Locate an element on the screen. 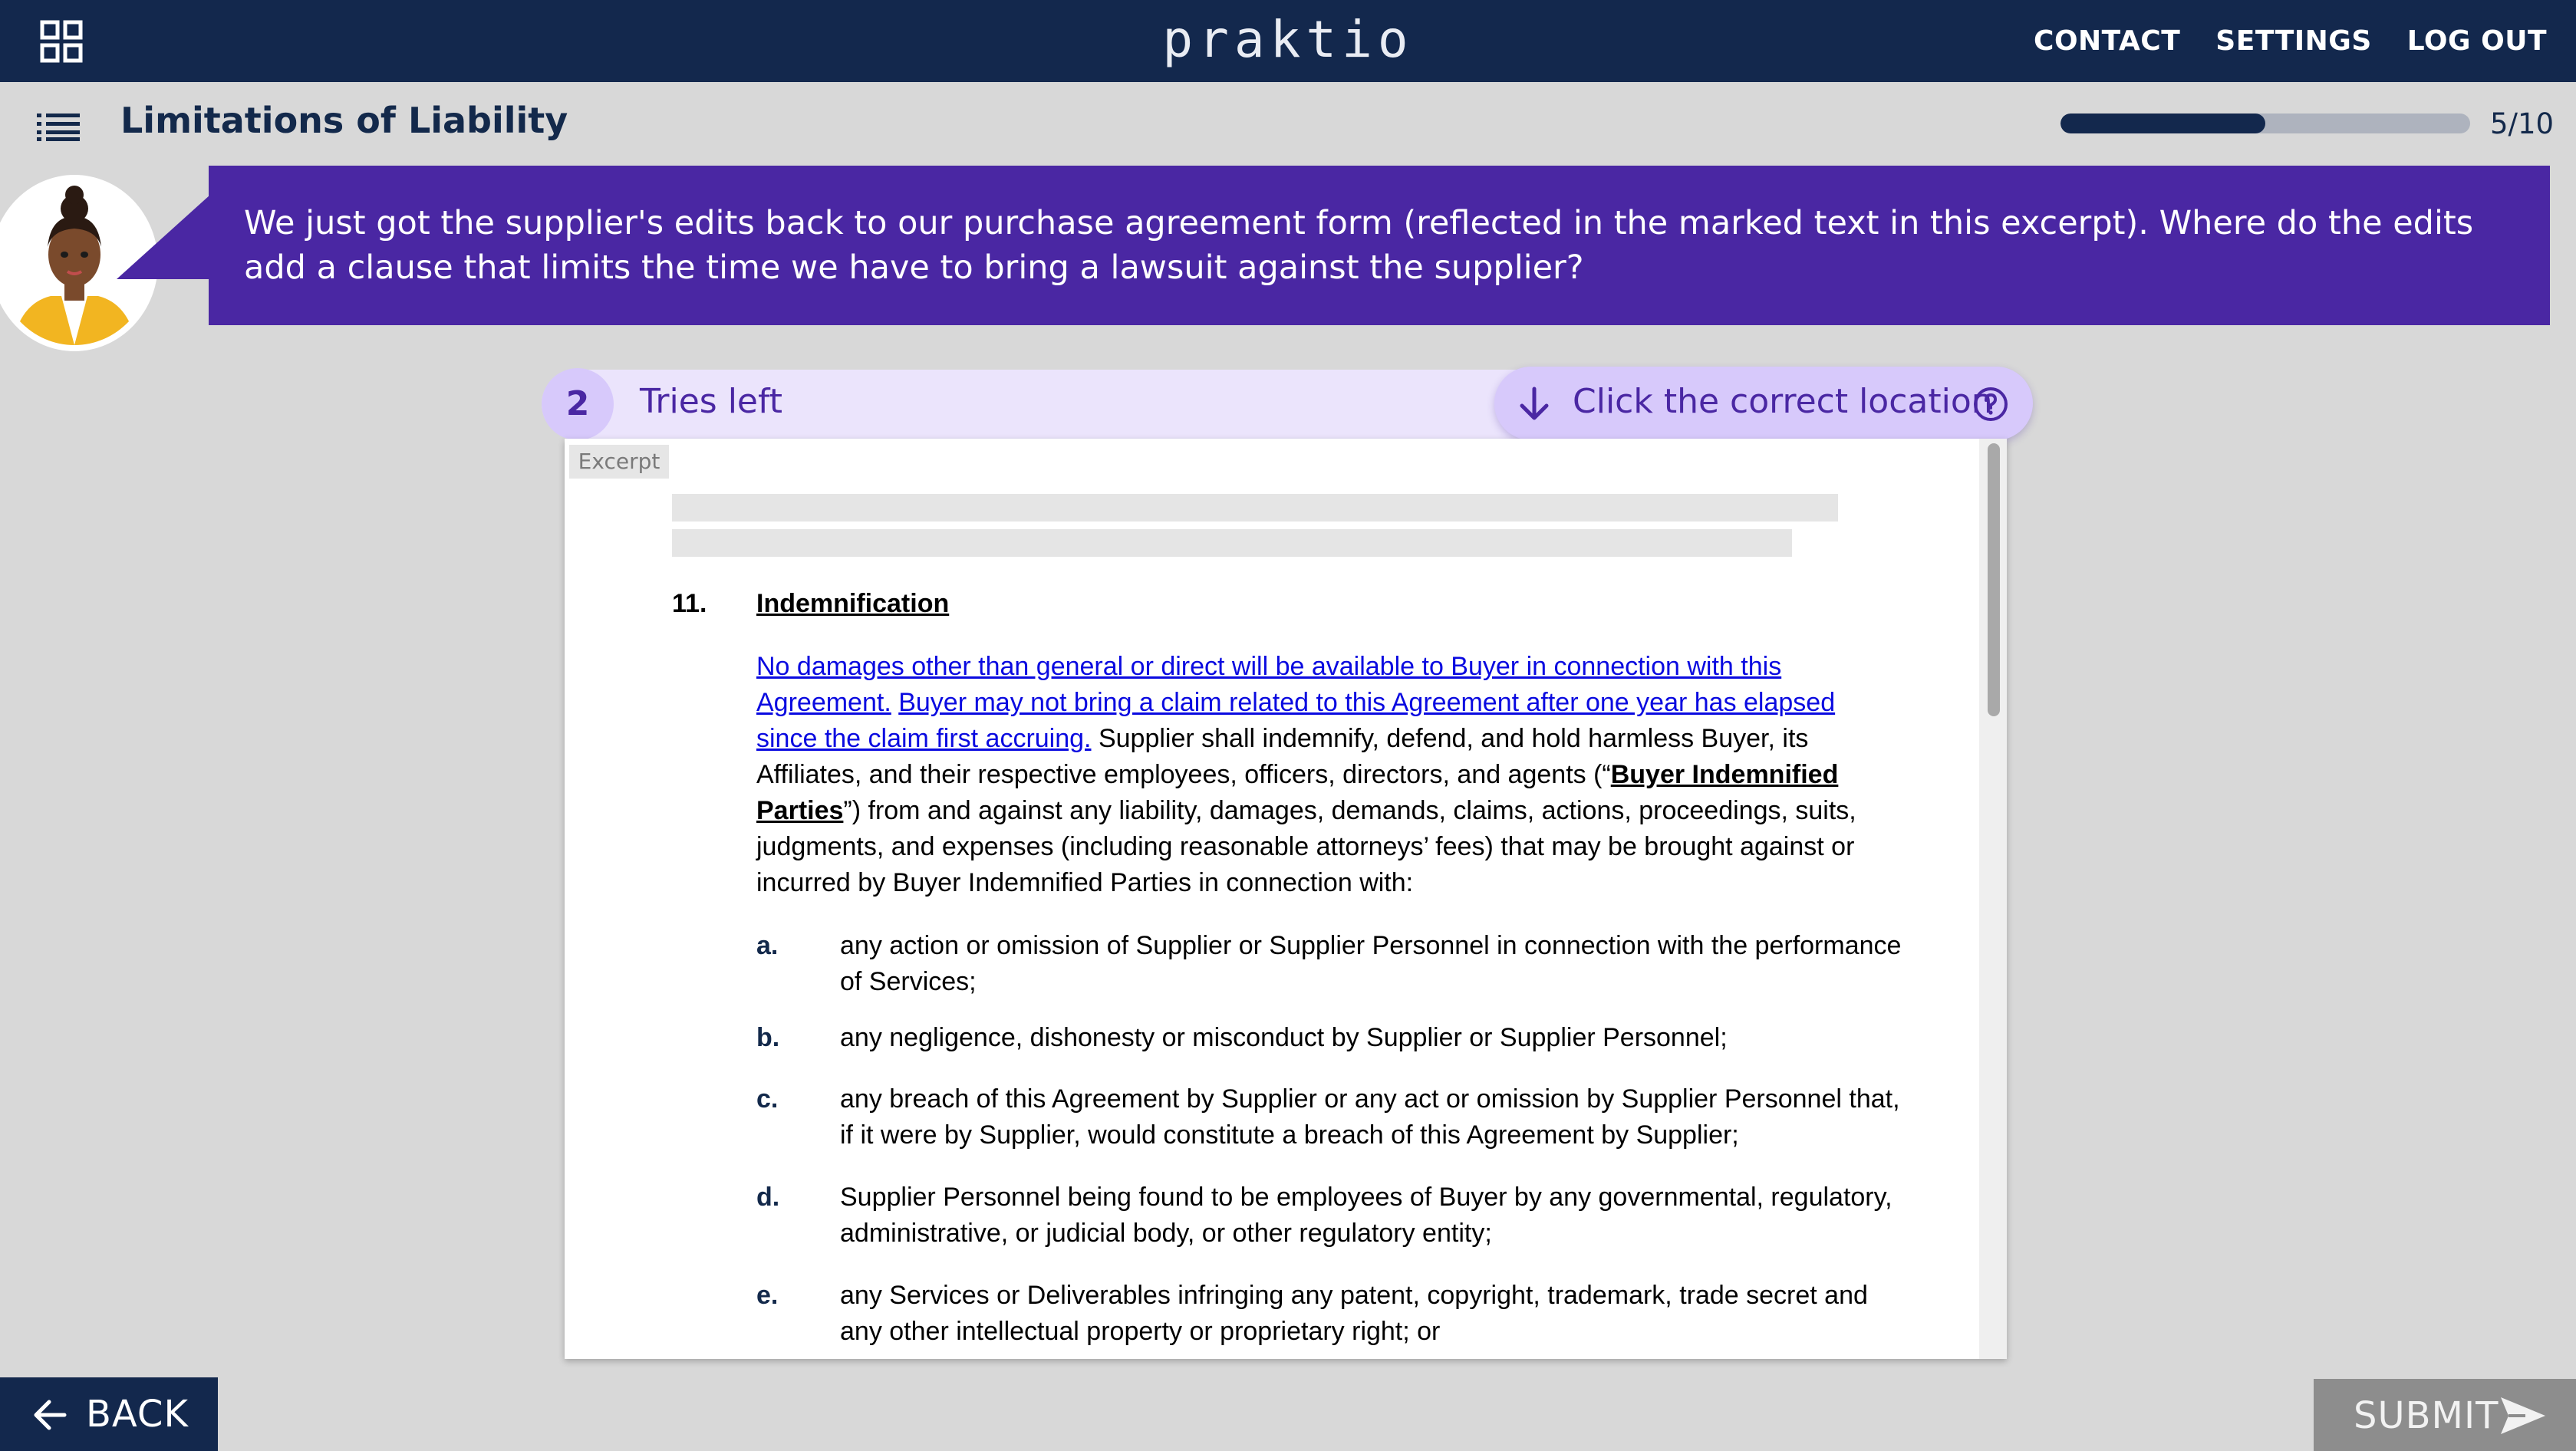  apps-grid-icon is located at coordinates (61, 41).